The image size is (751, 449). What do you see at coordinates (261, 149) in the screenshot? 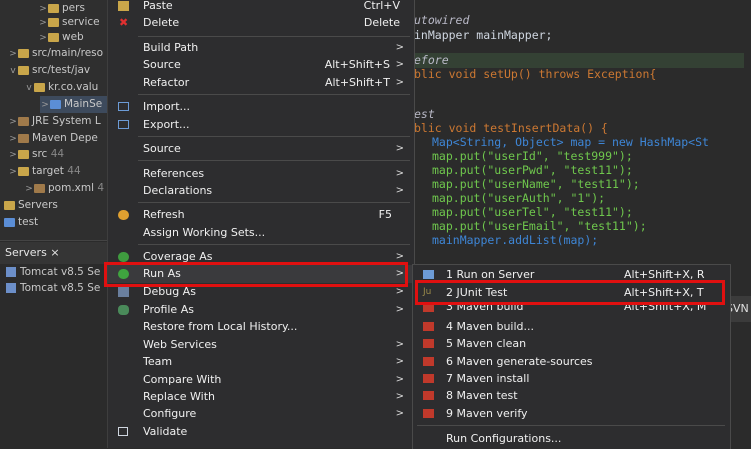
I see `menu-item-source-2: Source >` at bounding box center [261, 149].